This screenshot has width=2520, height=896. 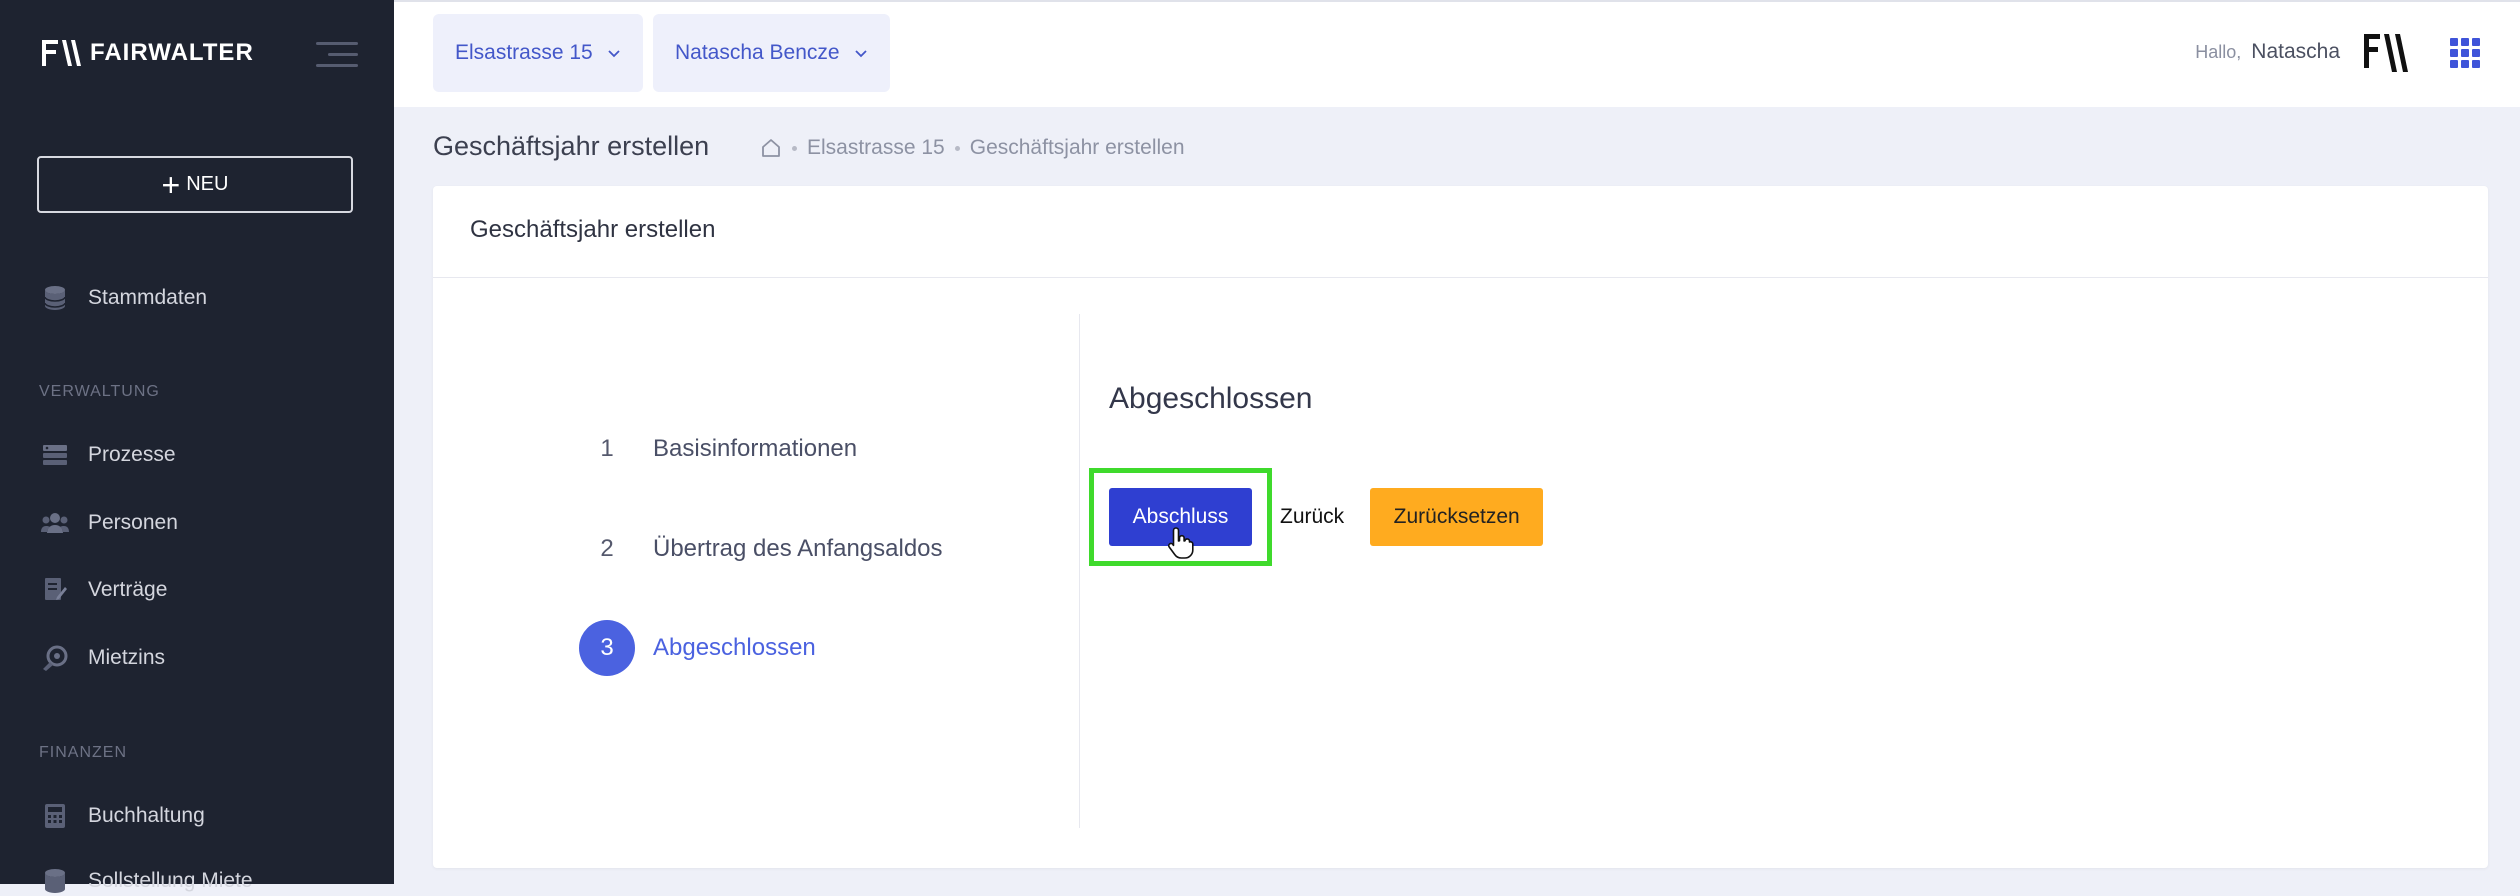 I want to click on wizard-step-1: 1 Basisinformationen, so click(x=718, y=449).